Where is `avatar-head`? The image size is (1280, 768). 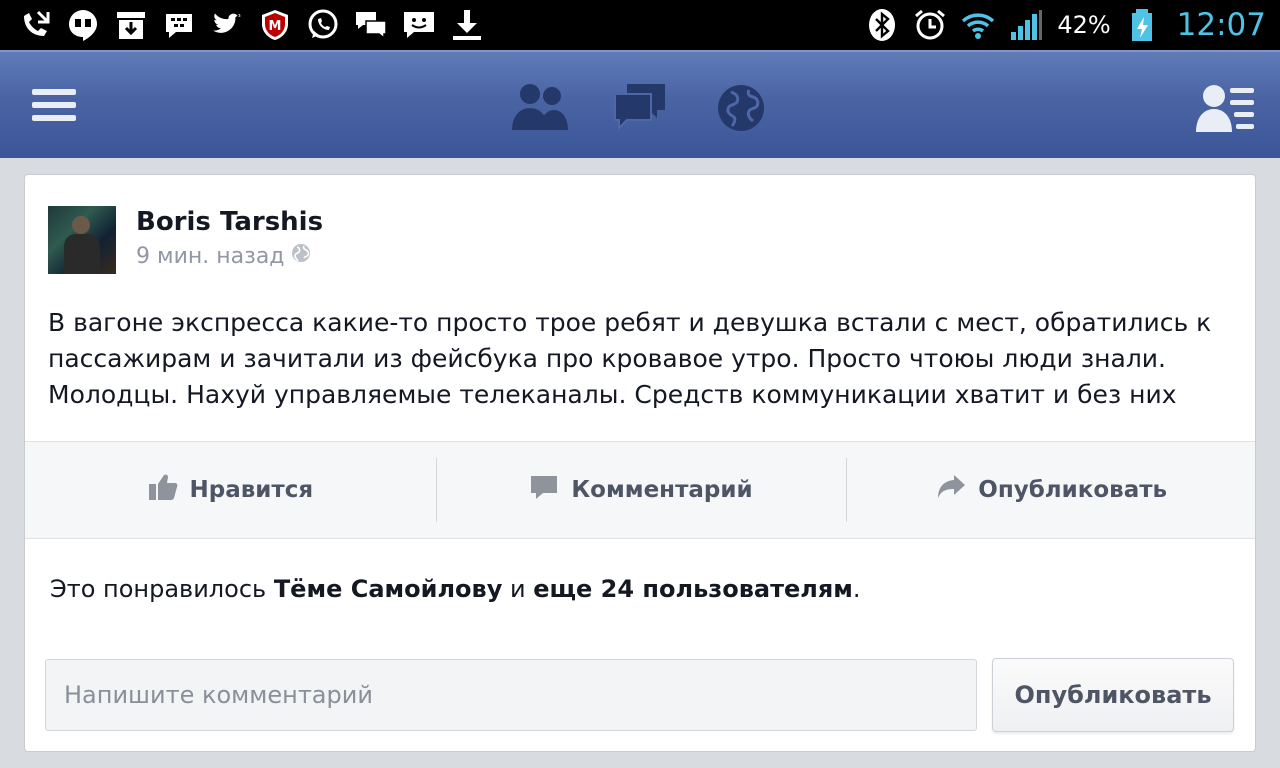
avatar-head is located at coordinates (81, 225).